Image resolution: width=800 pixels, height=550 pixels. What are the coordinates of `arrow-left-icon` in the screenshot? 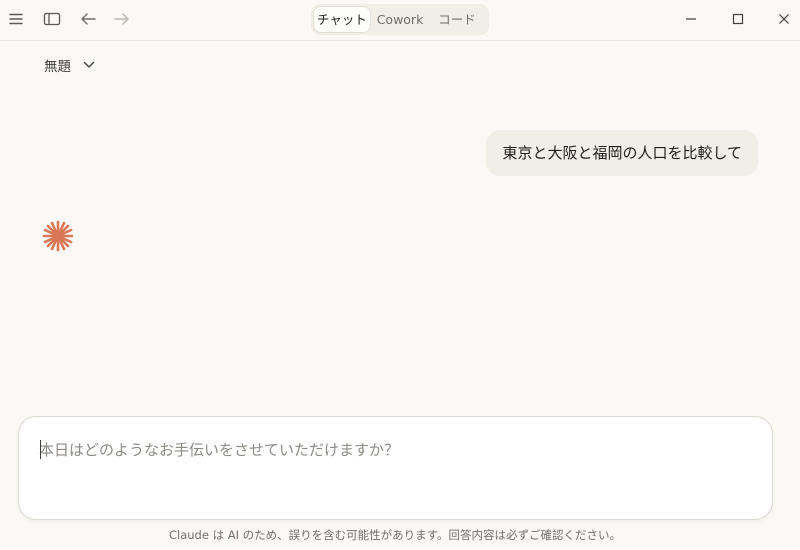 It's located at (88, 19).